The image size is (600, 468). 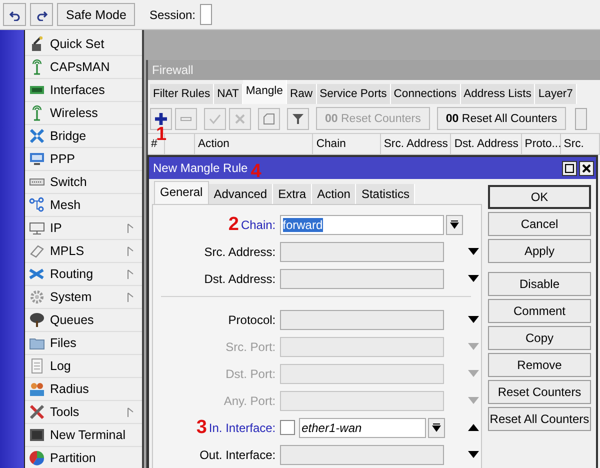 What do you see at coordinates (83, 297) in the screenshot?
I see `sidebar-item: System` at bounding box center [83, 297].